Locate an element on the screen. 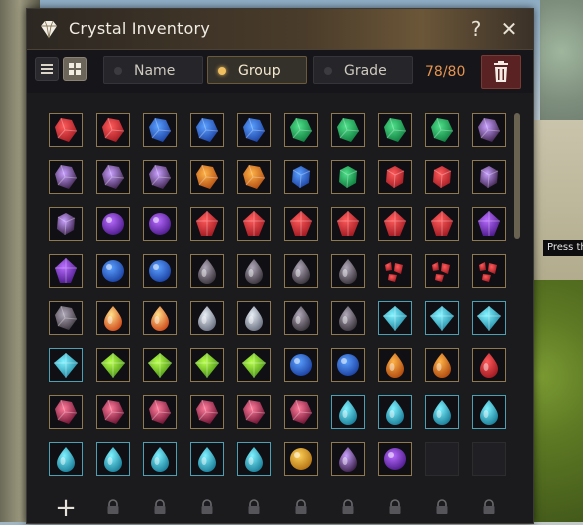 The width and height of the screenshot is (583, 525). list-view-button is located at coordinates (47, 69).